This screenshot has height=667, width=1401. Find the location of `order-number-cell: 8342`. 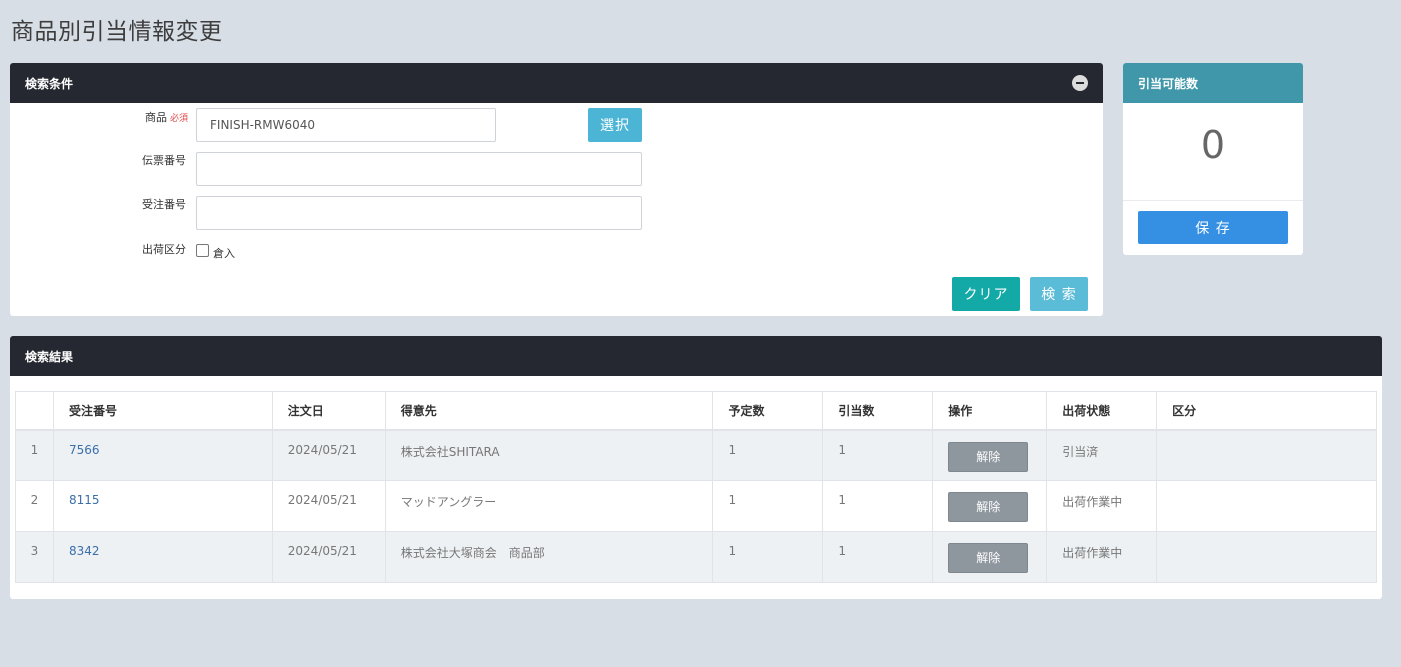

order-number-cell: 8342 is located at coordinates (162, 557).